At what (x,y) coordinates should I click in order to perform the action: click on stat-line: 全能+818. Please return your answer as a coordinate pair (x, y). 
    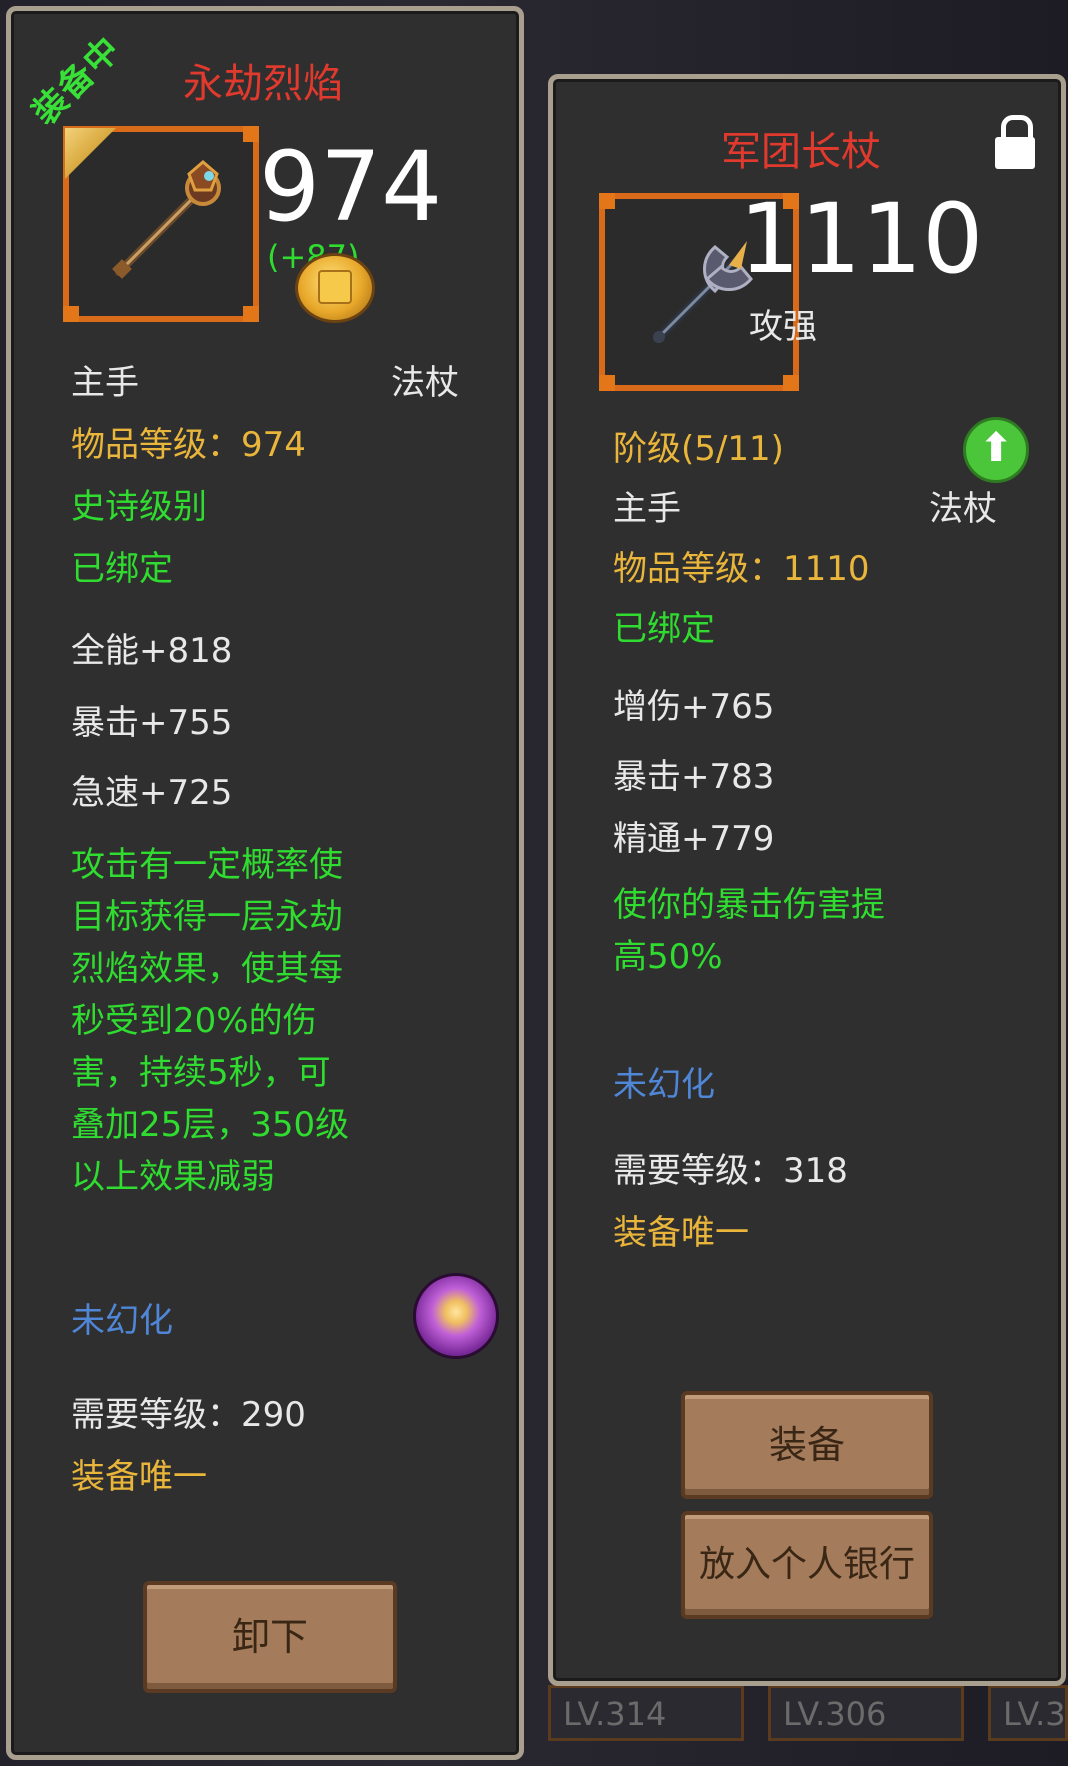
    Looking at the image, I should click on (152, 651).